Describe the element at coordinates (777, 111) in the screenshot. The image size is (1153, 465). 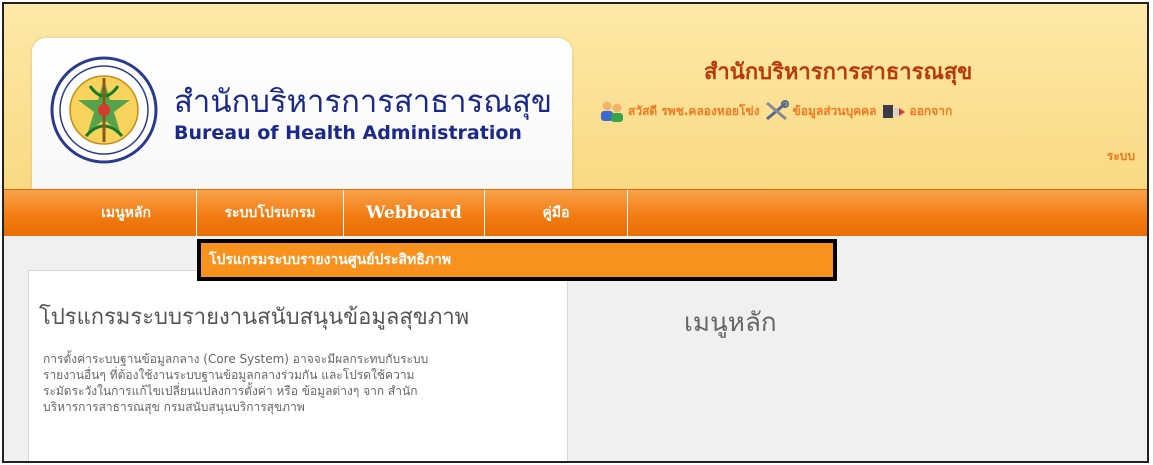
I see `tools-icon` at that location.